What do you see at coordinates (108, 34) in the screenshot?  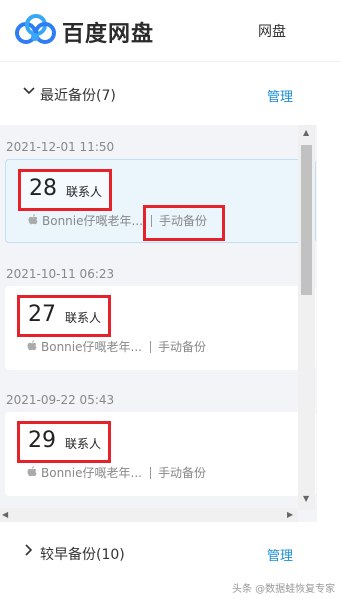 I see `brand-title: 百度网盘` at bounding box center [108, 34].